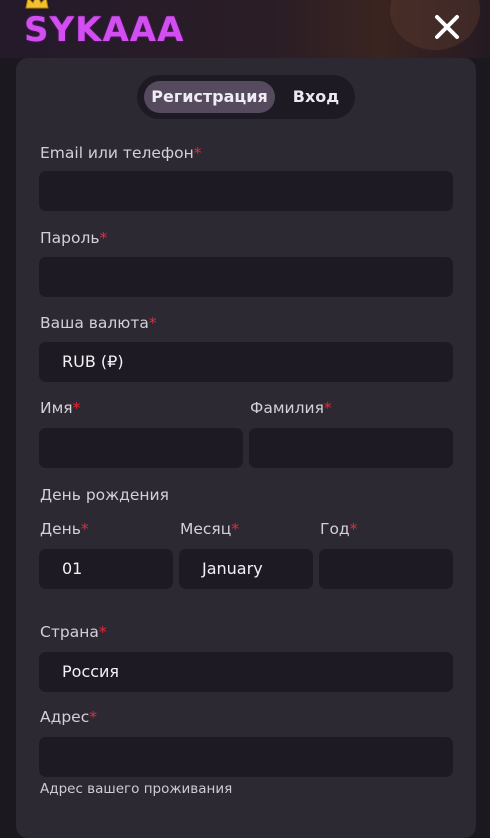 The image size is (490, 838). Describe the element at coordinates (206, 529) in the screenshot. I see `month-label-text: Месяц` at that location.